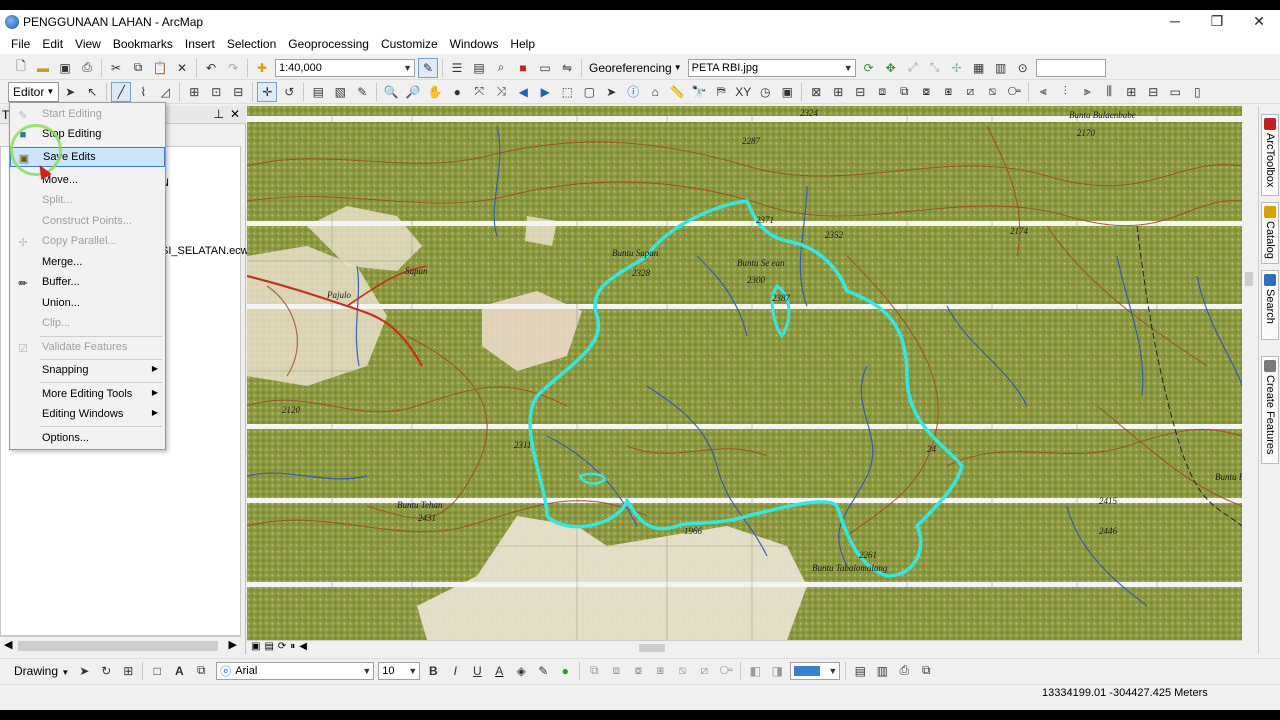 The width and height of the screenshot is (1280, 720). Describe the element at coordinates (1070, 67) in the screenshot. I see `georef-value-input` at that location.